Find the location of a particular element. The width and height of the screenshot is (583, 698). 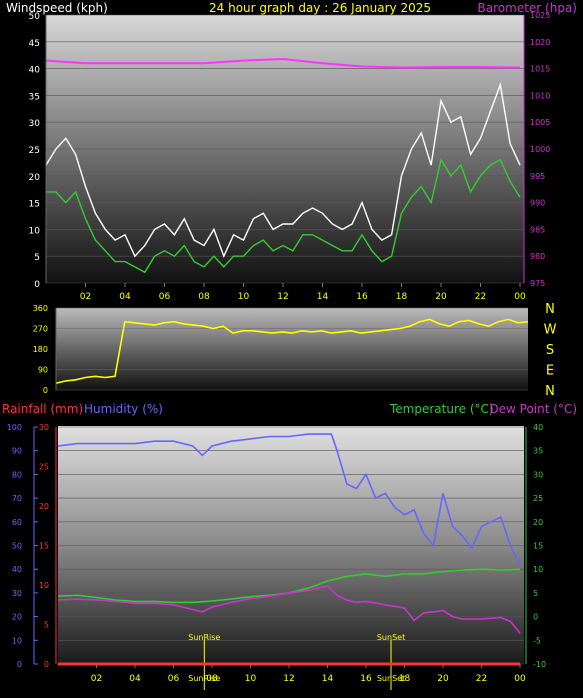

barometer-tick-label: 1015 is located at coordinates (540, 69).